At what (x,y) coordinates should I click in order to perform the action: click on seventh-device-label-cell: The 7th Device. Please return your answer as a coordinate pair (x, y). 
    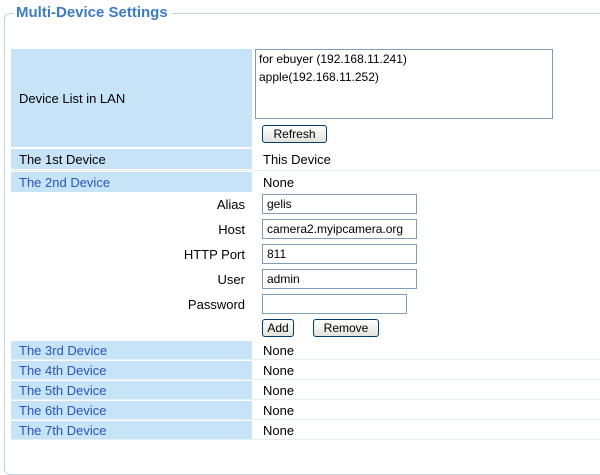
    Looking at the image, I should click on (131, 430).